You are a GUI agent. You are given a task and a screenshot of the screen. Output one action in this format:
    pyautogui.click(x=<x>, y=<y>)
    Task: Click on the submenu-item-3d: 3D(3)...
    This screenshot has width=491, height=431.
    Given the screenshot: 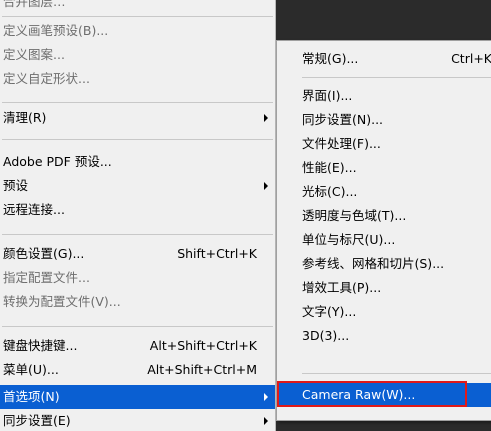 What is the action you would take?
    pyautogui.click(x=384, y=336)
    